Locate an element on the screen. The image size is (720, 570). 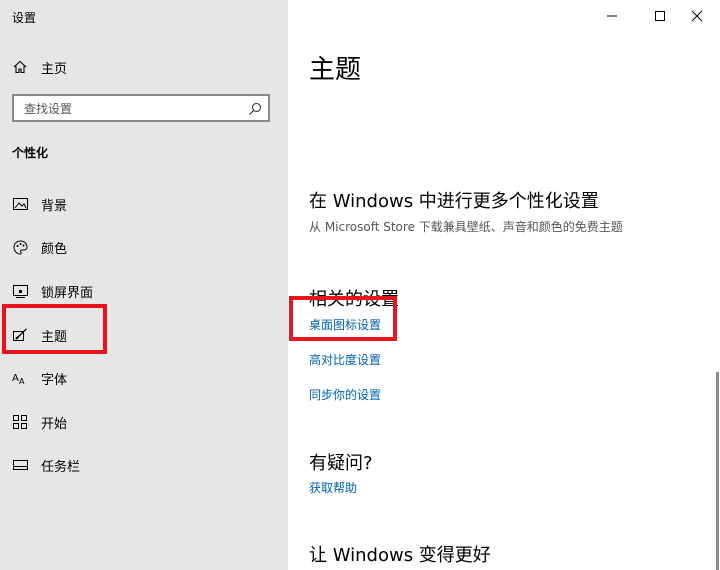
sidebar-item-themes: 主题 is located at coordinates (144, 335).